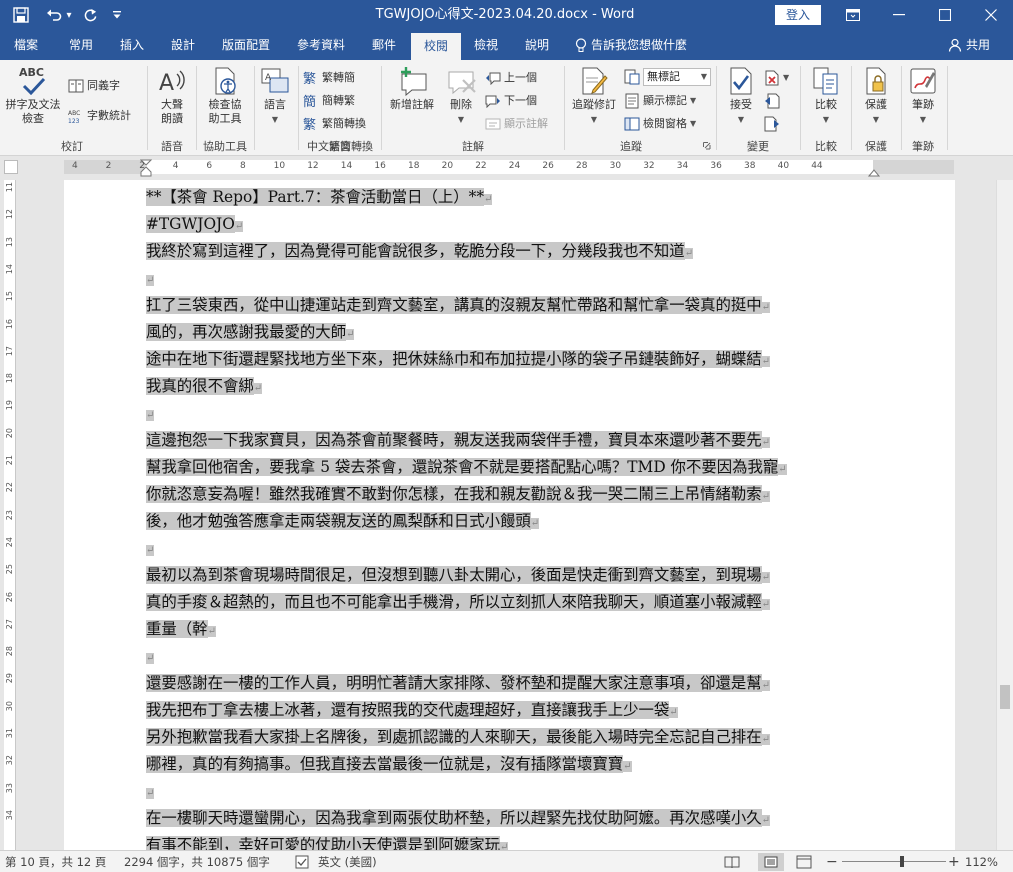 This screenshot has height=872, width=1013. Describe the element at coordinates (631, 45) in the screenshot. I see `tell-me-search: 告訴我您想做什麼` at that location.